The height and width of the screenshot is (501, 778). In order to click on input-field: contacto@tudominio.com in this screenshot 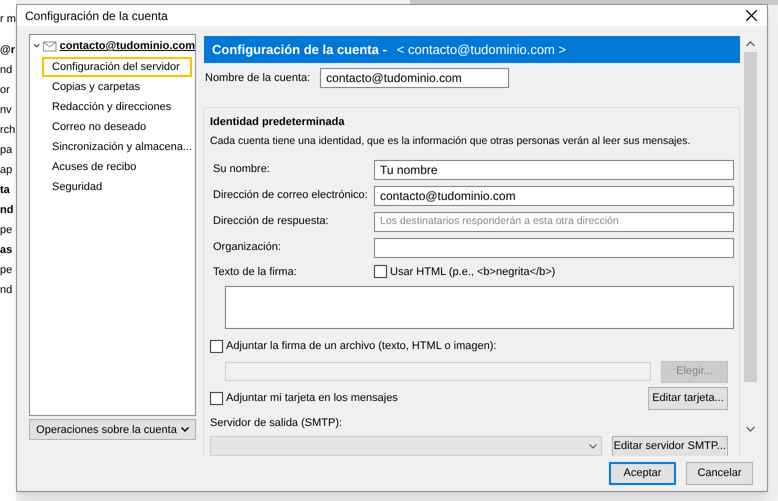, I will do `click(554, 196)`.